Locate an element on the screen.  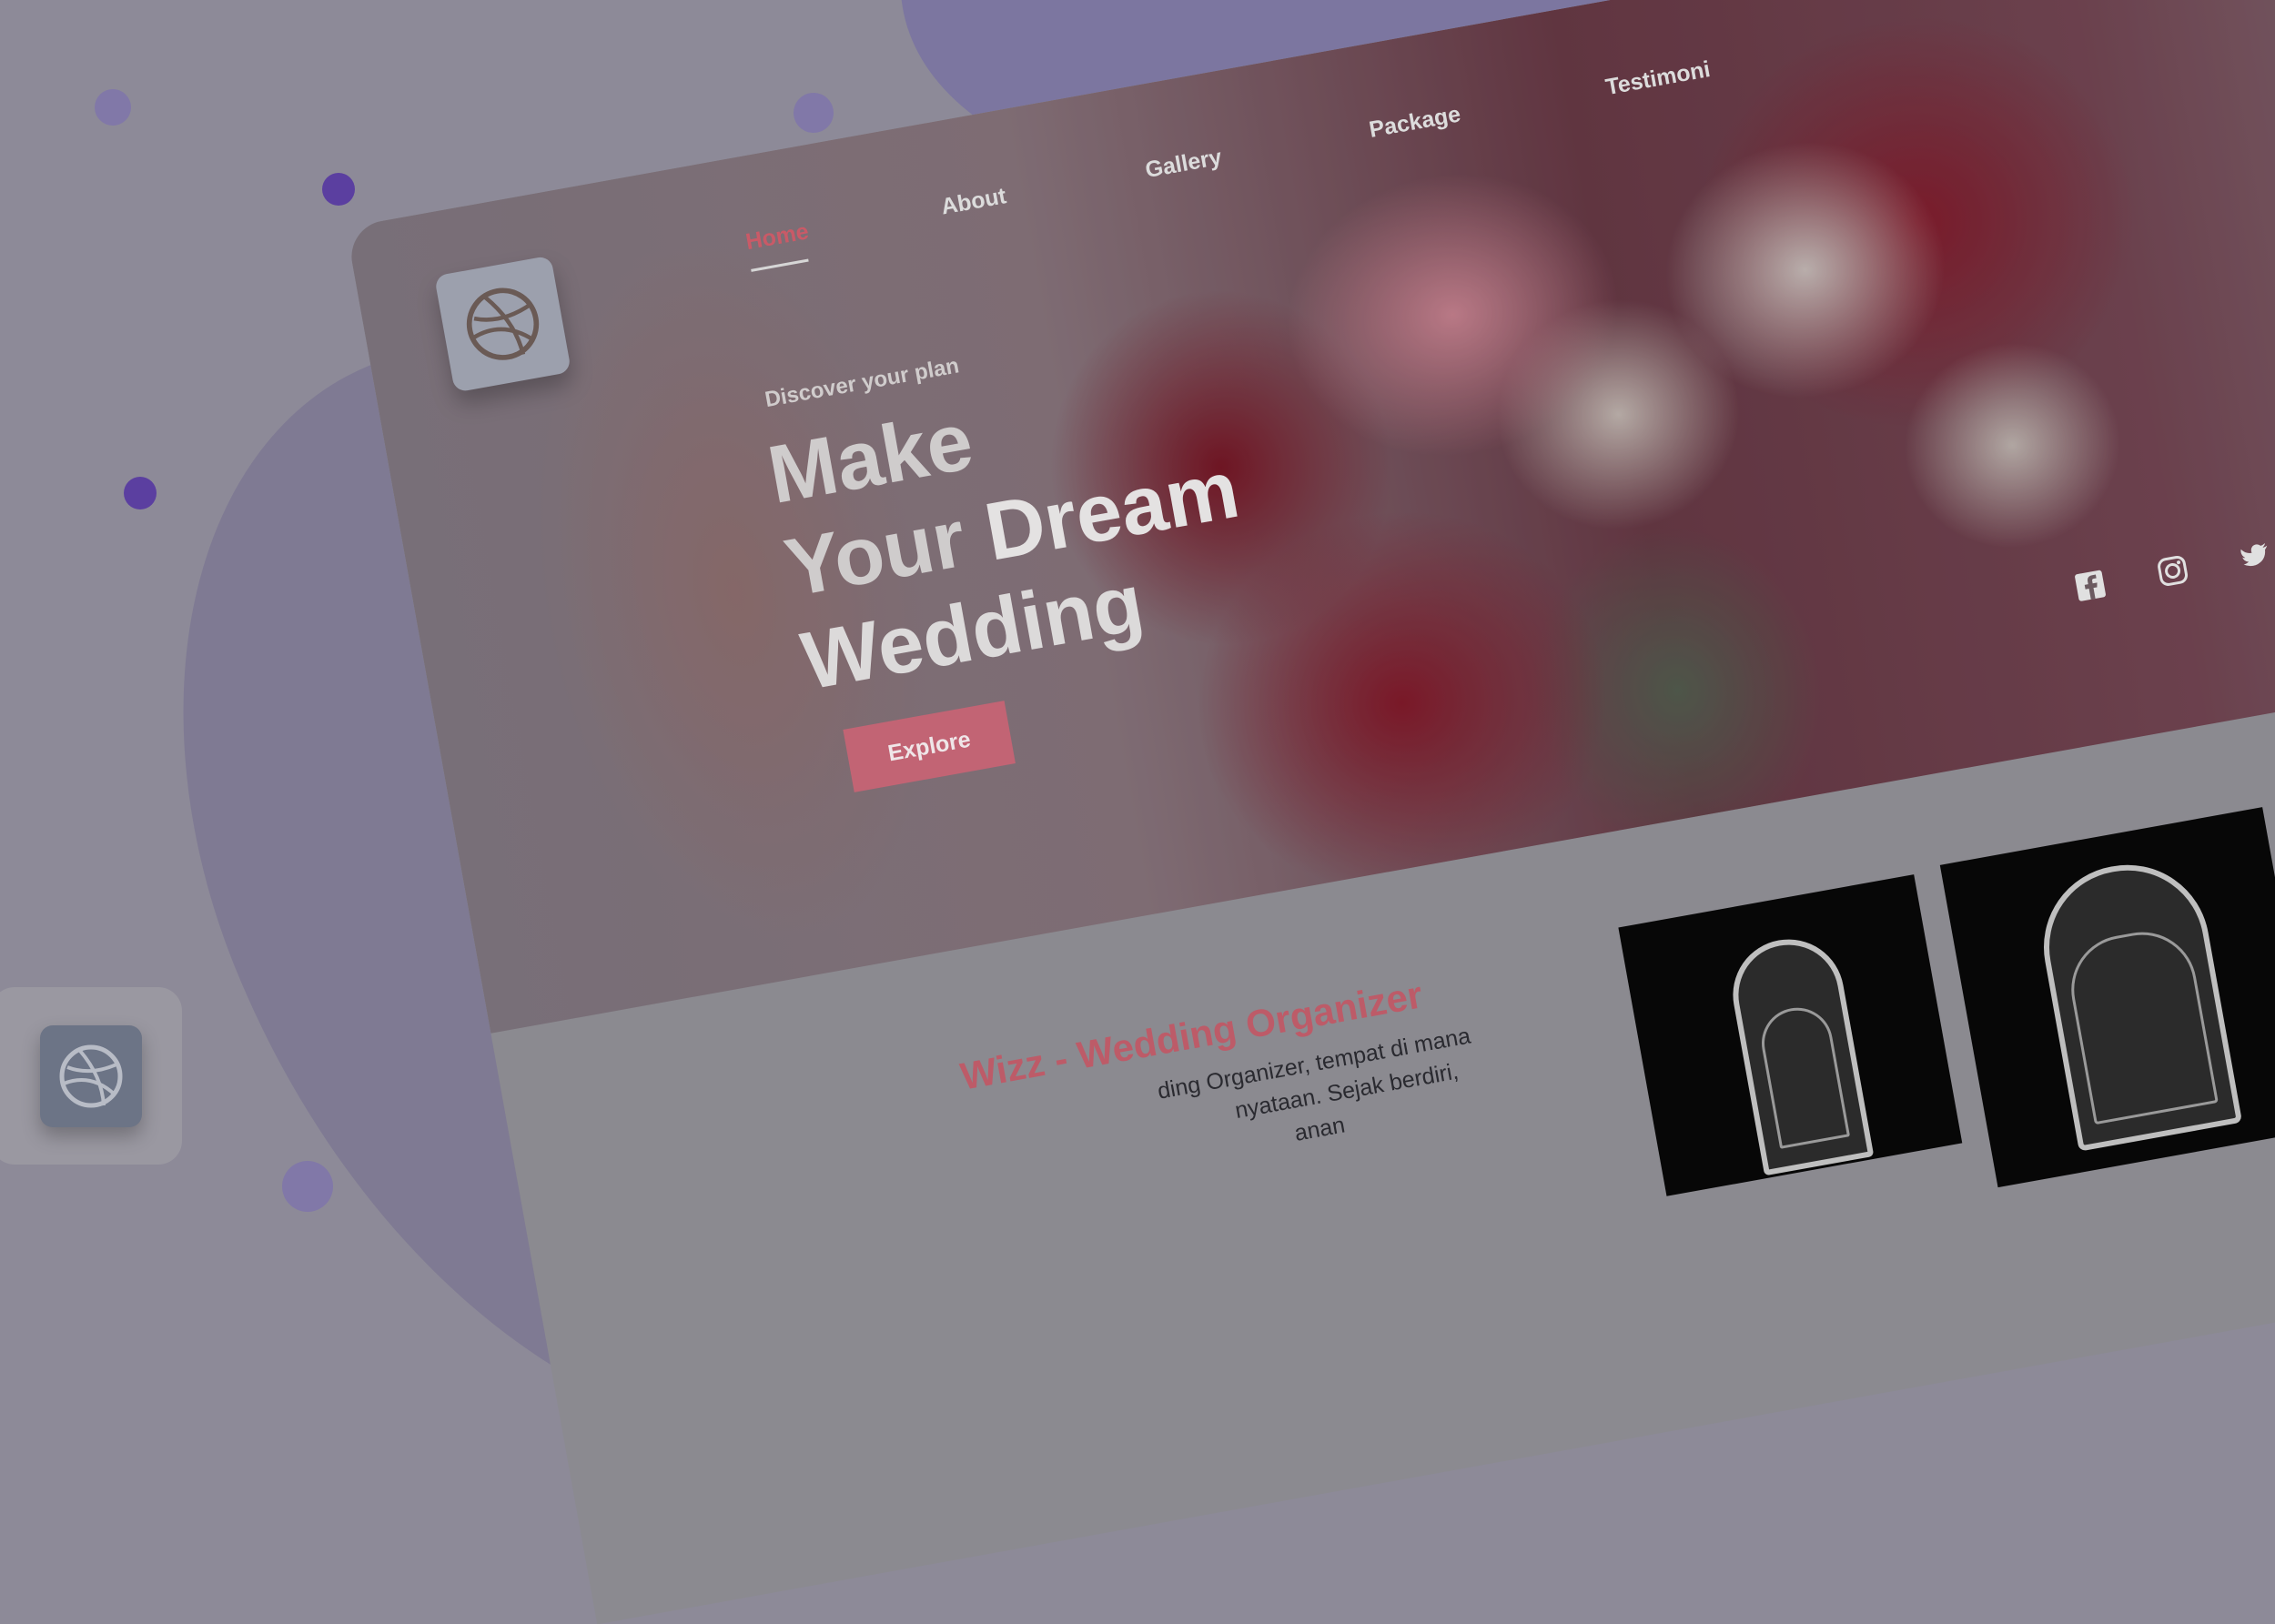
twitter-icon-glyph is located at coordinates (2254, 555).